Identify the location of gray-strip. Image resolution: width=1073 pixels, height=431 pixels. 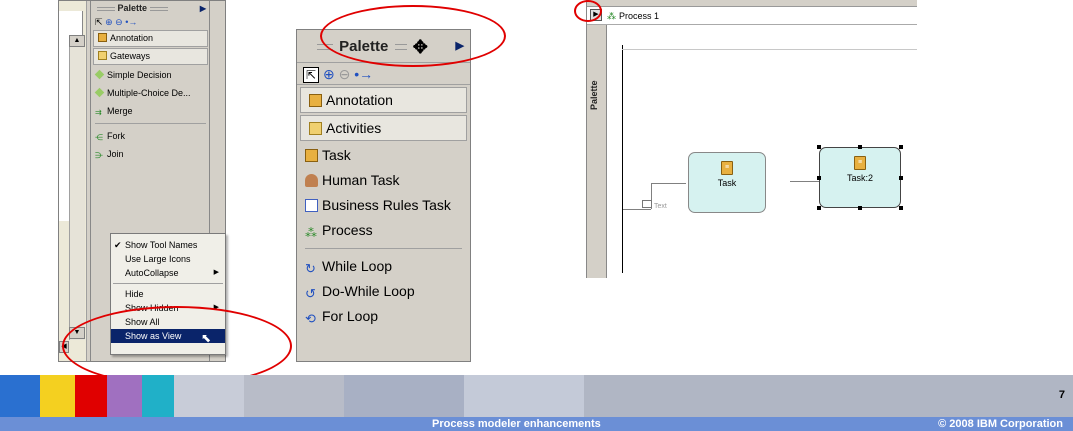
(828, 396).